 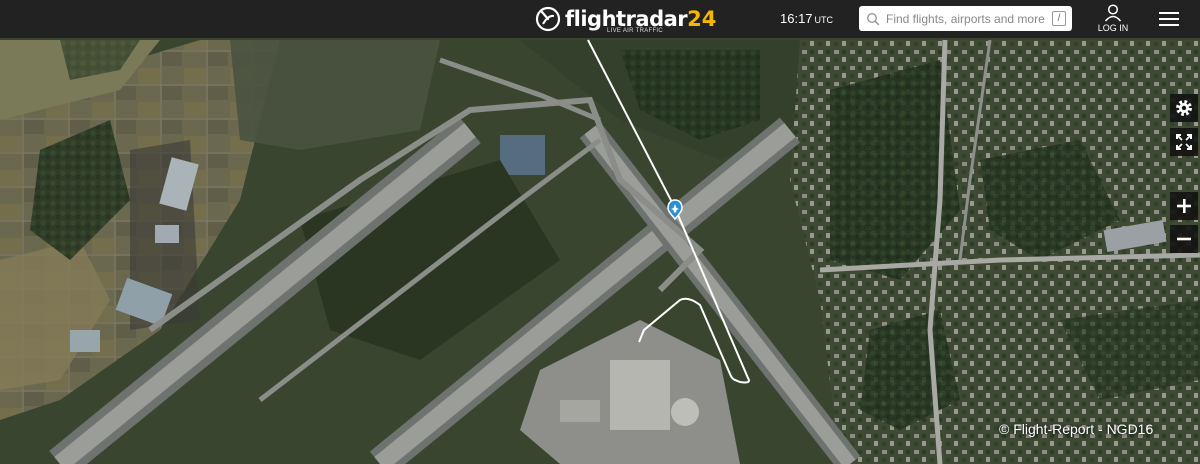 I want to click on radar-logo-icon, so click(x=548, y=19).